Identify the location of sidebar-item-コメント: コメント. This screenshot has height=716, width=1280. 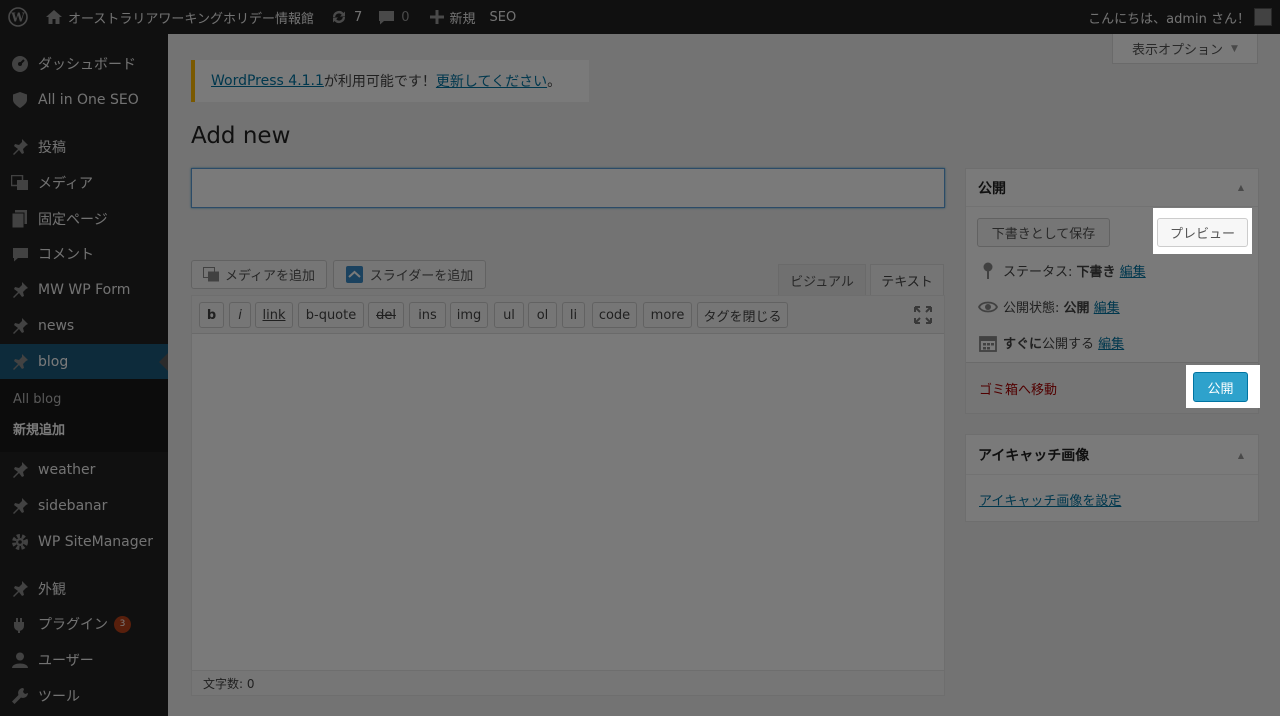
(84, 254).